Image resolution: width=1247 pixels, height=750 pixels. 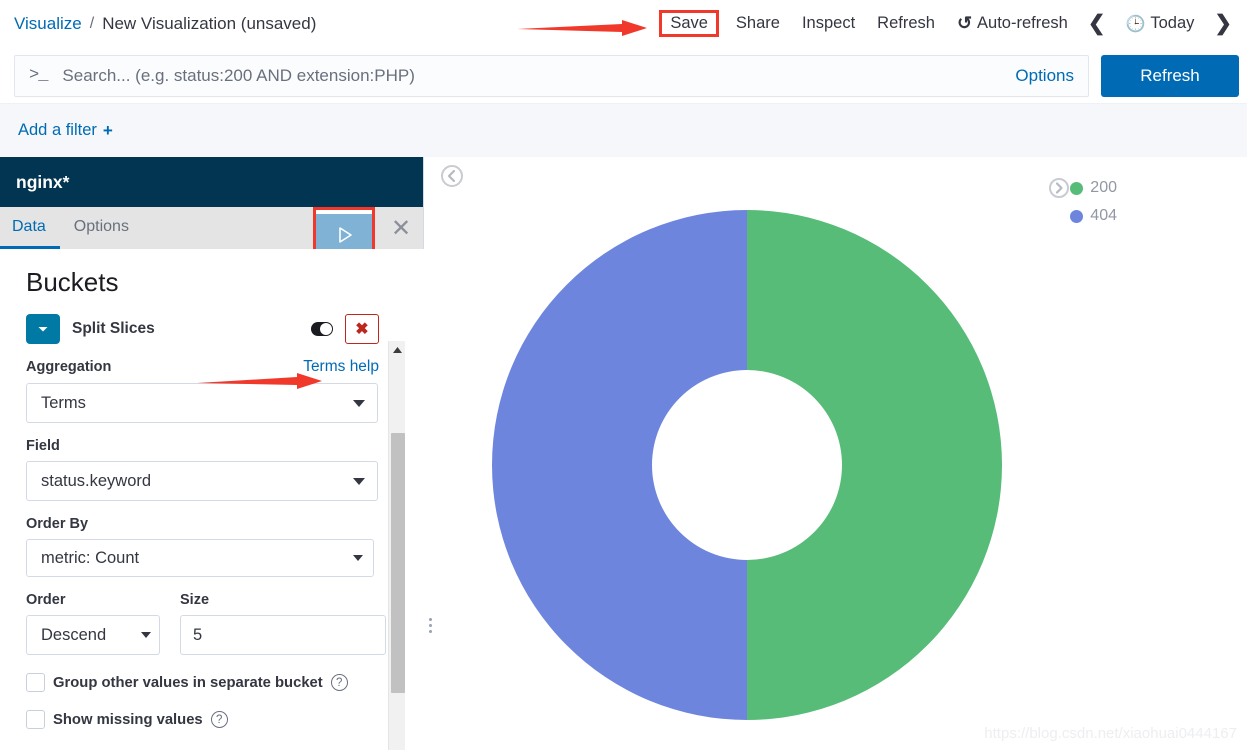 What do you see at coordinates (343, 329) in the screenshot?
I see `bucket-controls: ✖` at bounding box center [343, 329].